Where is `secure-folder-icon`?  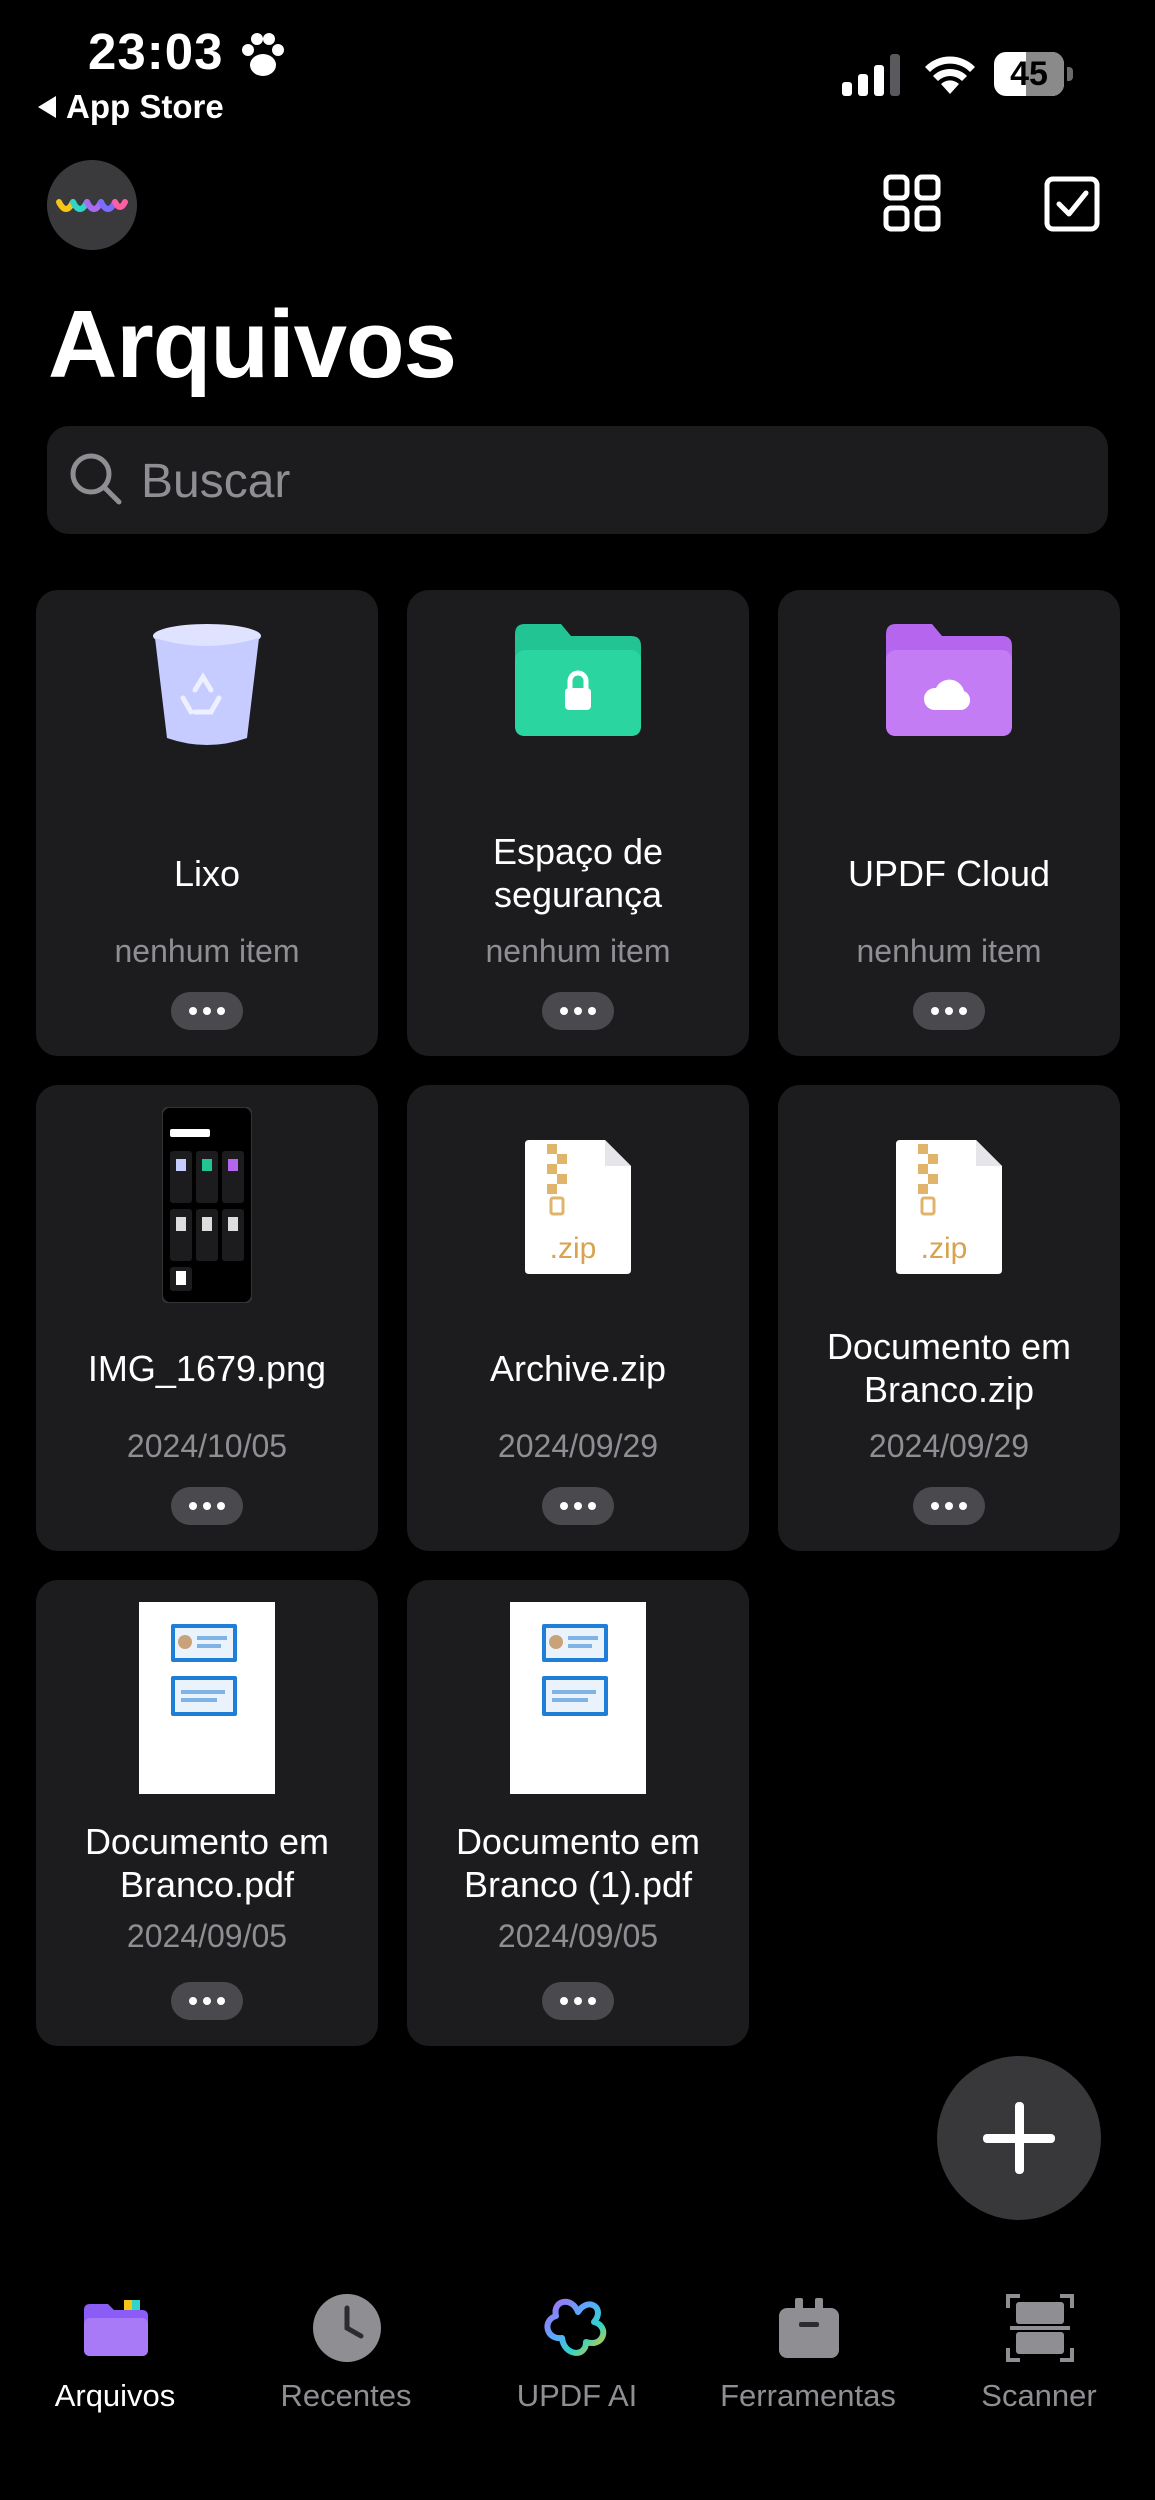
secure-folder-icon is located at coordinates (578, 680).